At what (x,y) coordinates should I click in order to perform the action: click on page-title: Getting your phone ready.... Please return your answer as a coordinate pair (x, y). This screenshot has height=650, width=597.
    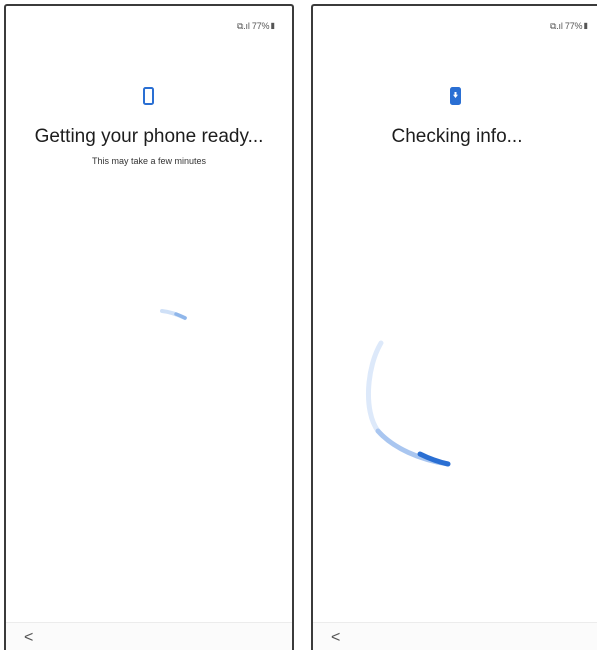
    Looking at the image, I should click on (149, 136).